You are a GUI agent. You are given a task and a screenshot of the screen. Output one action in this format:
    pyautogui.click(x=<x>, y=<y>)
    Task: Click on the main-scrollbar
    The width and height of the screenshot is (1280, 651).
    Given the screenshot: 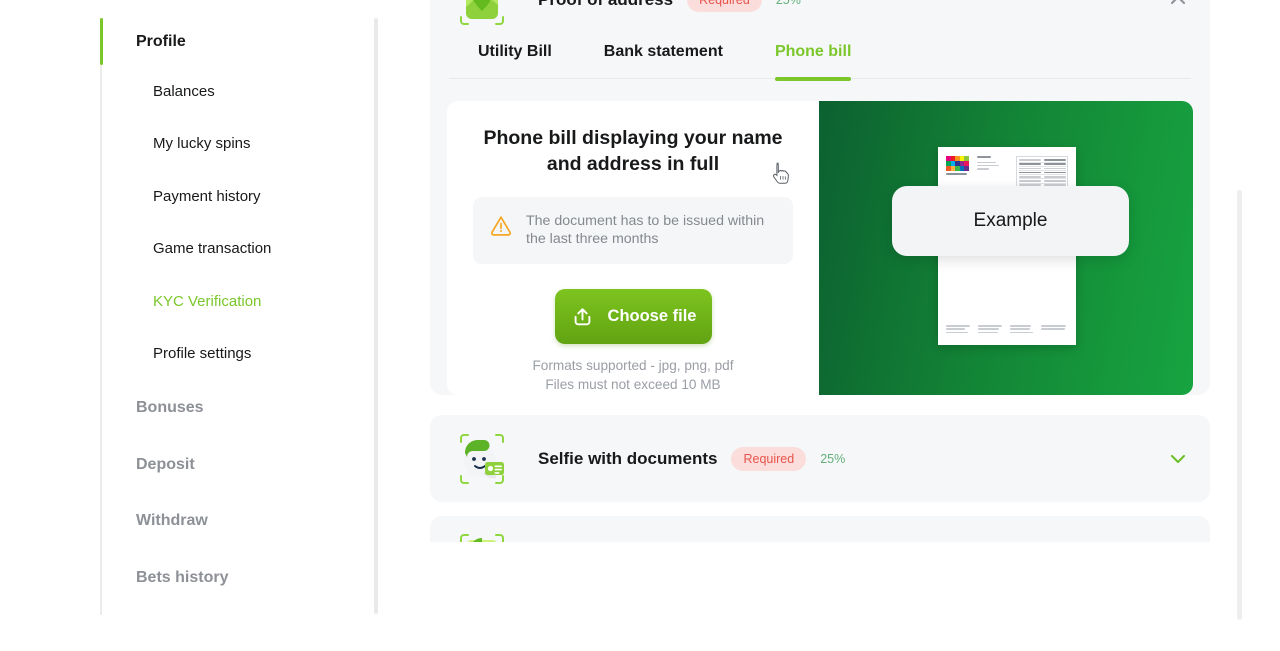 What is the action you would take?
    pyautogui.click(x=1239, y=405)
    